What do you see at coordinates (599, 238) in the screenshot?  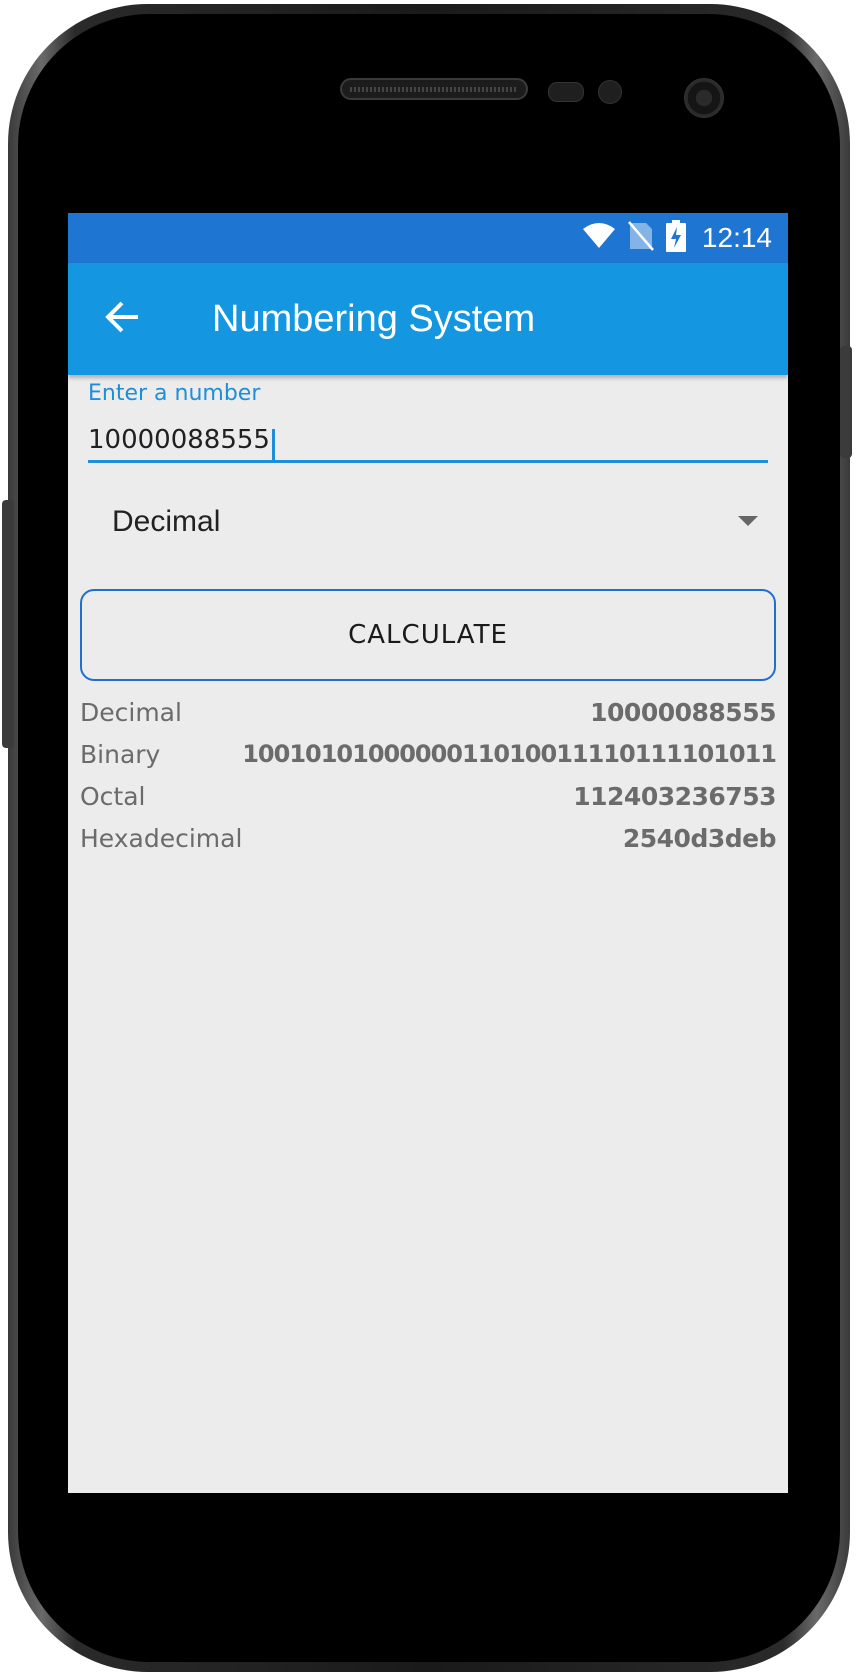 I see `wifi-icon` at bounding box center [599, 238].